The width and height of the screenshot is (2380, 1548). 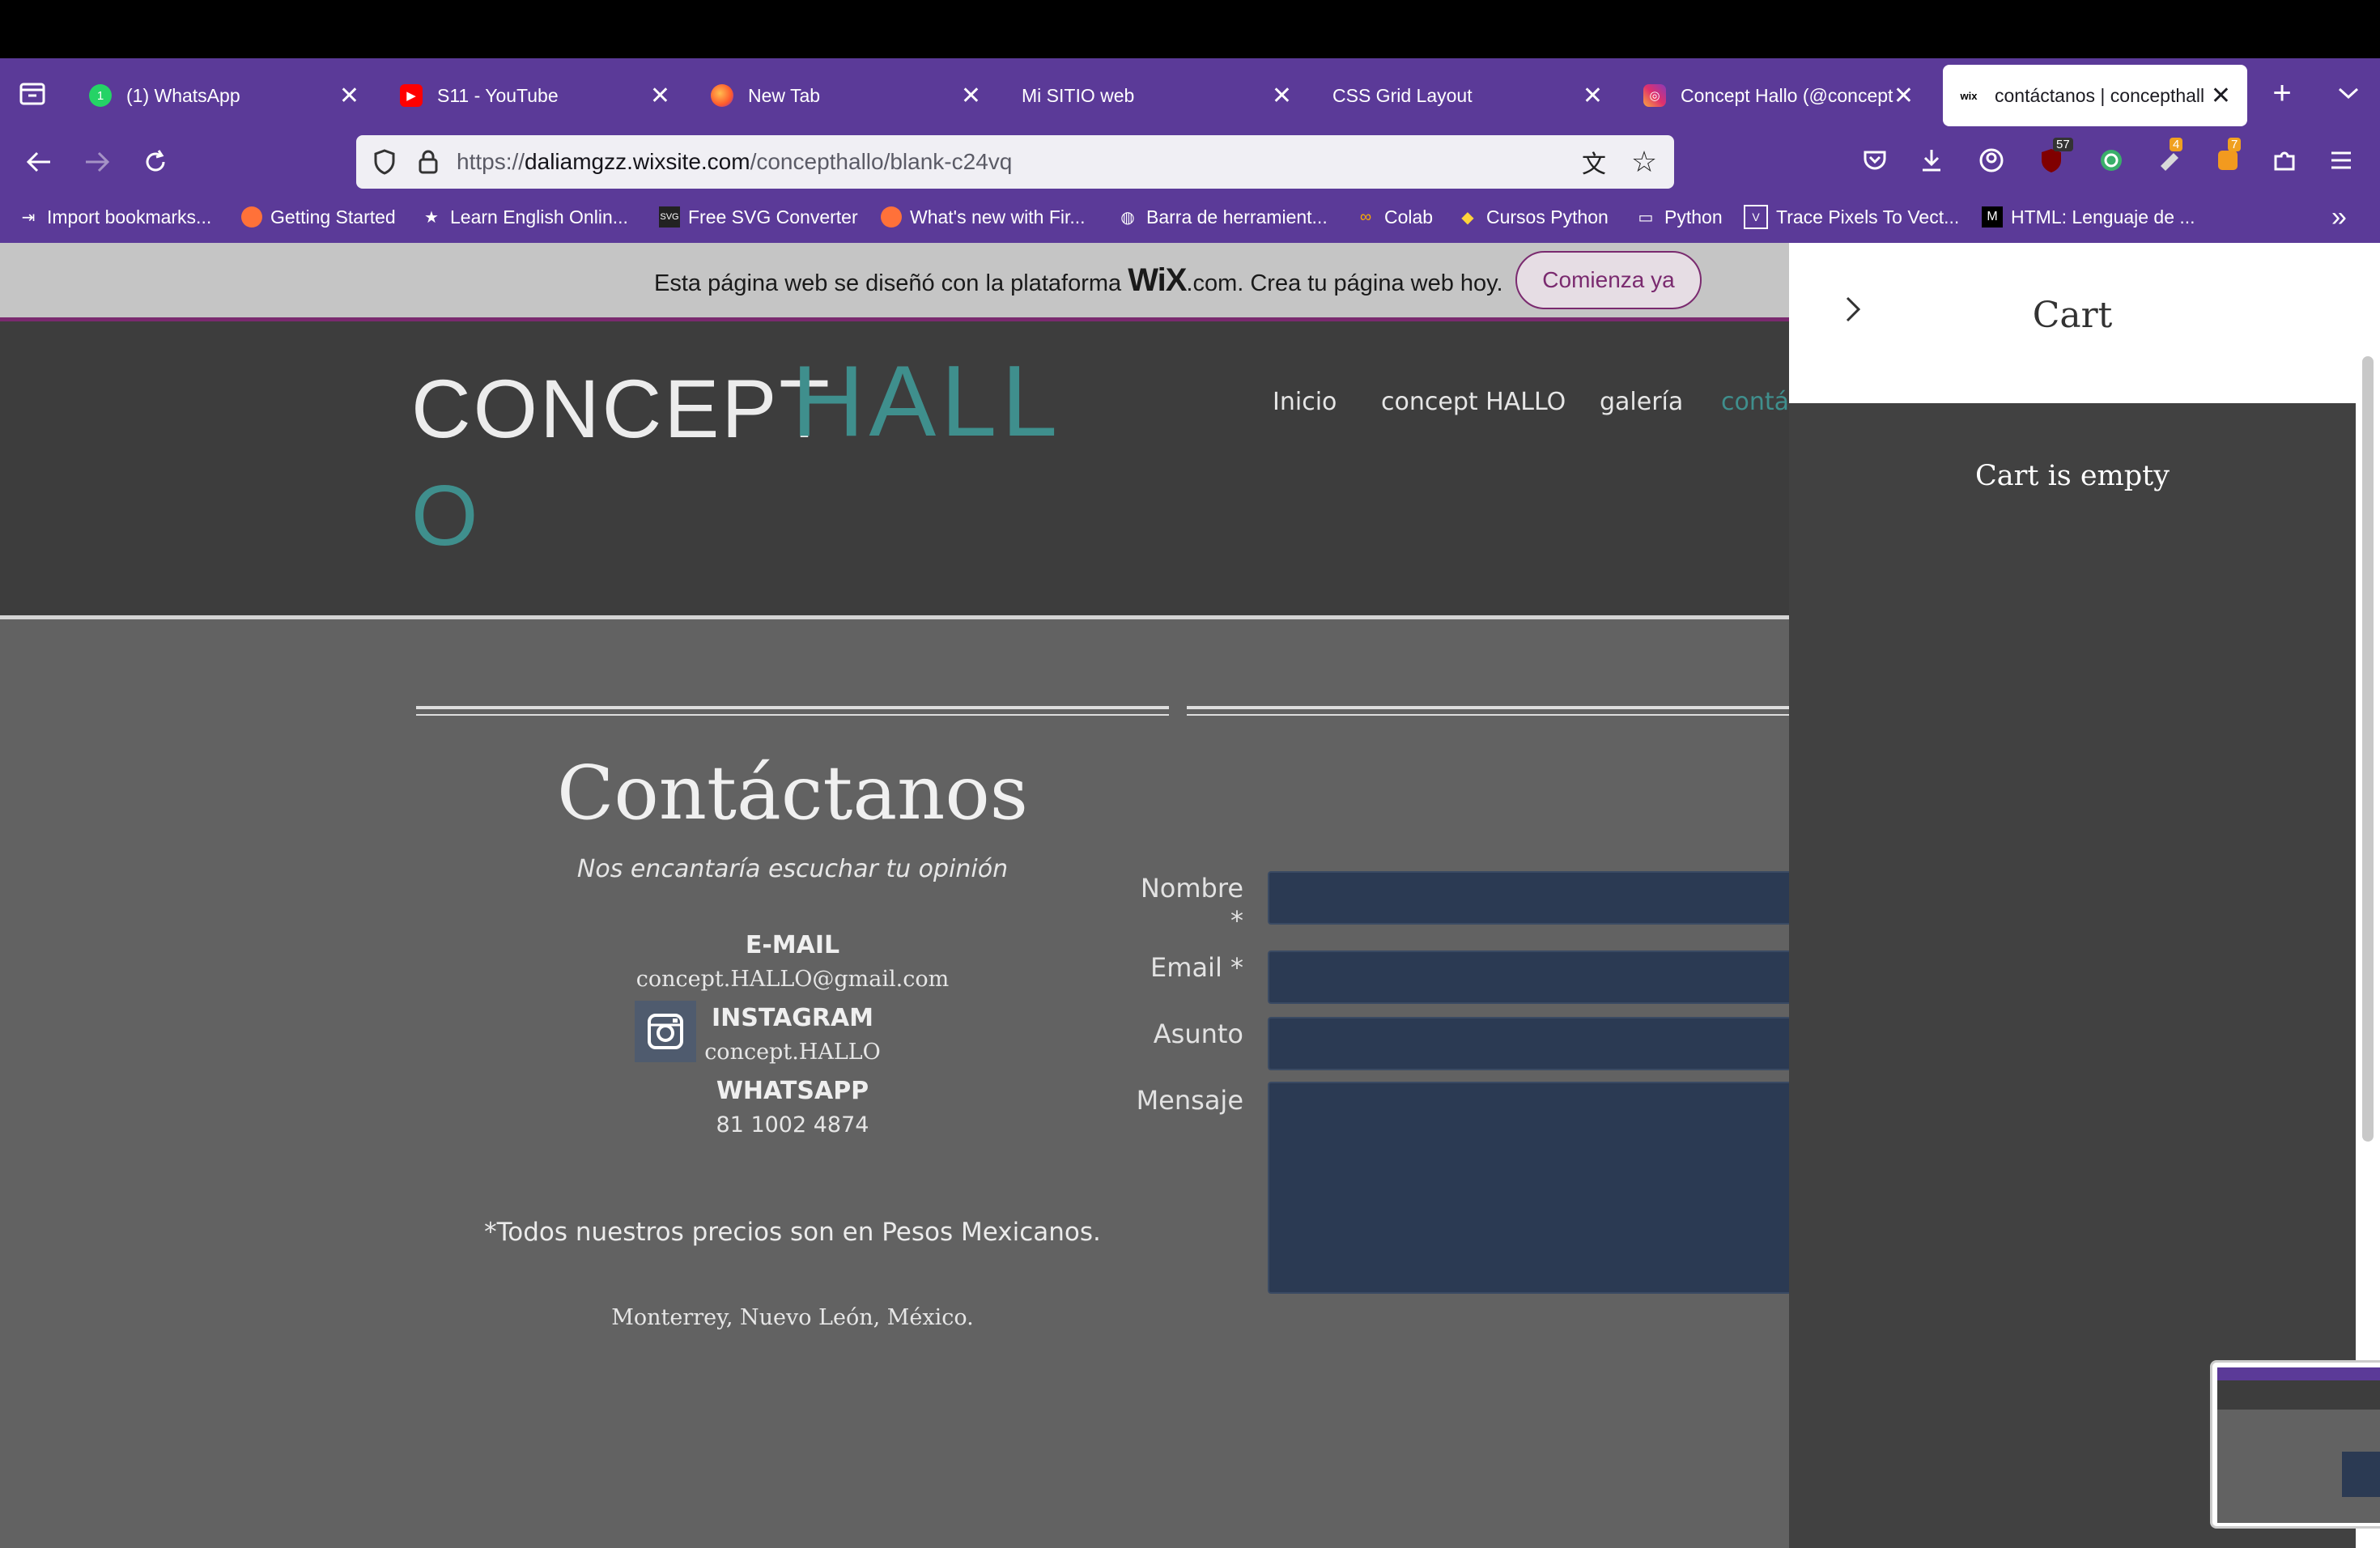 I want to click on trace-icon: V, so click(x=1756, y=217).